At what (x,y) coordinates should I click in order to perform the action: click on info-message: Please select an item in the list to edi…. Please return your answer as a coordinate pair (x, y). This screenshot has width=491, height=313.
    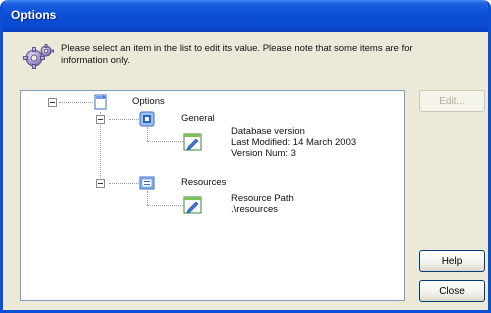
    Looking at the image, I should click on (237, 54).